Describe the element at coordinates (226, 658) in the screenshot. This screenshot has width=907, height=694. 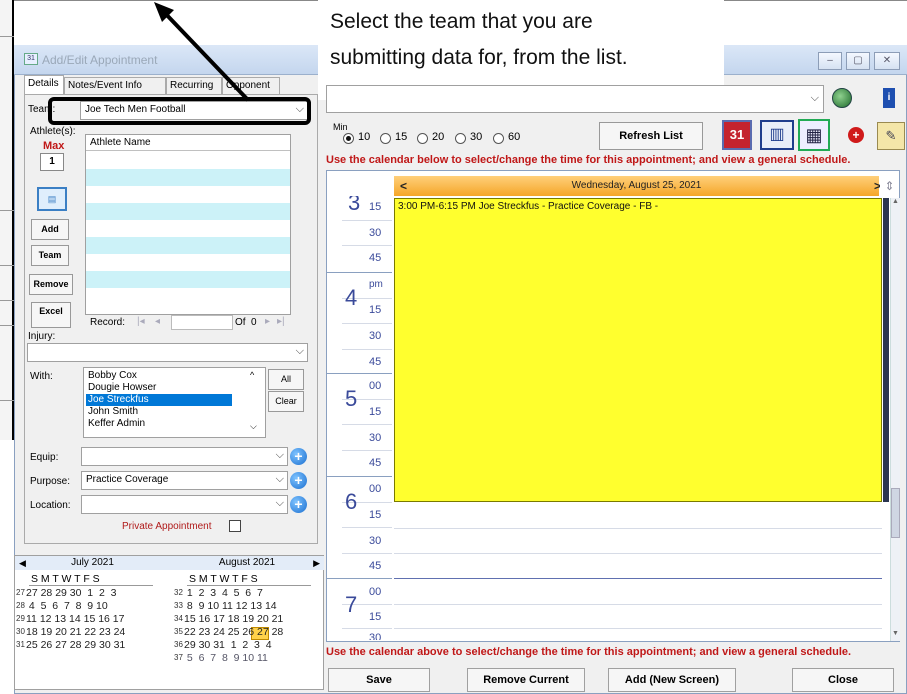
I see `calendar-week: 5 6 7 8 9 10 11` at that location.